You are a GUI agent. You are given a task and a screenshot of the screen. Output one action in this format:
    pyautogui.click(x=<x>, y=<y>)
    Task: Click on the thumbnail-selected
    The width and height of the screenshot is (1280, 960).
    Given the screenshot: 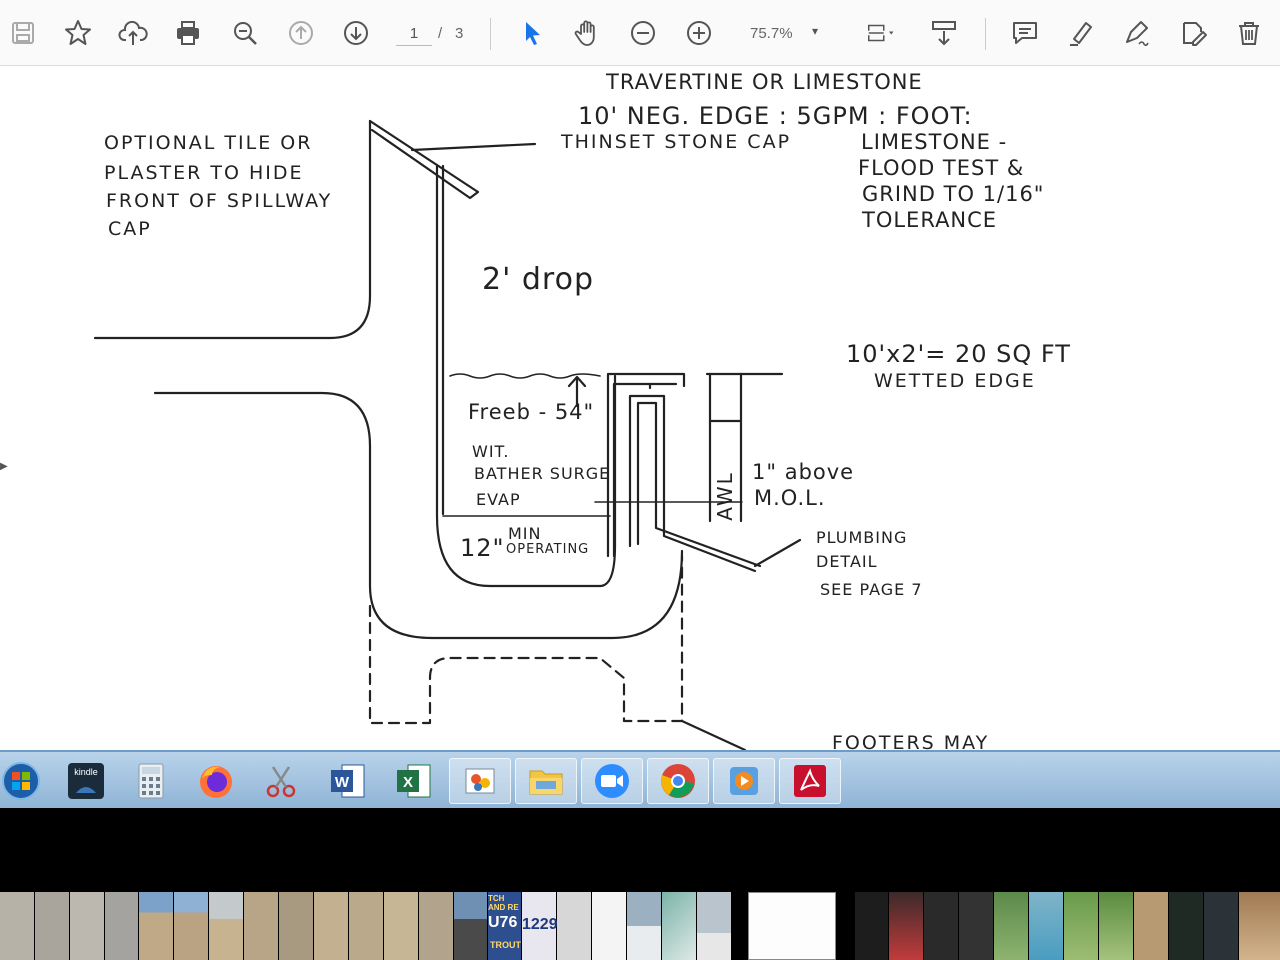 What is the action you would take?
    pyautogui.click(x=792, y=926)
    